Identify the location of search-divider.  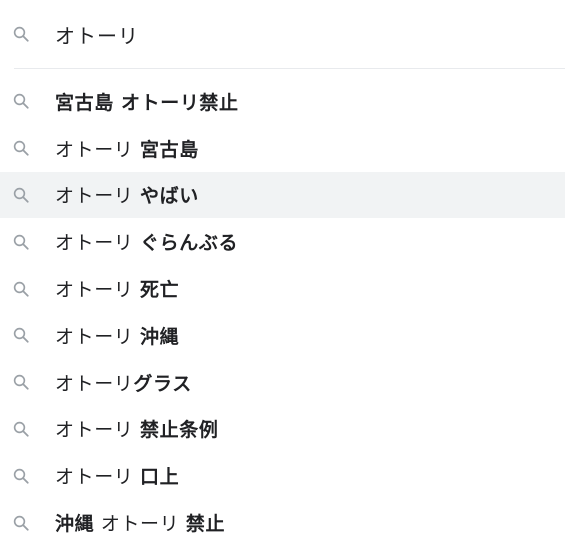
(289, 68).